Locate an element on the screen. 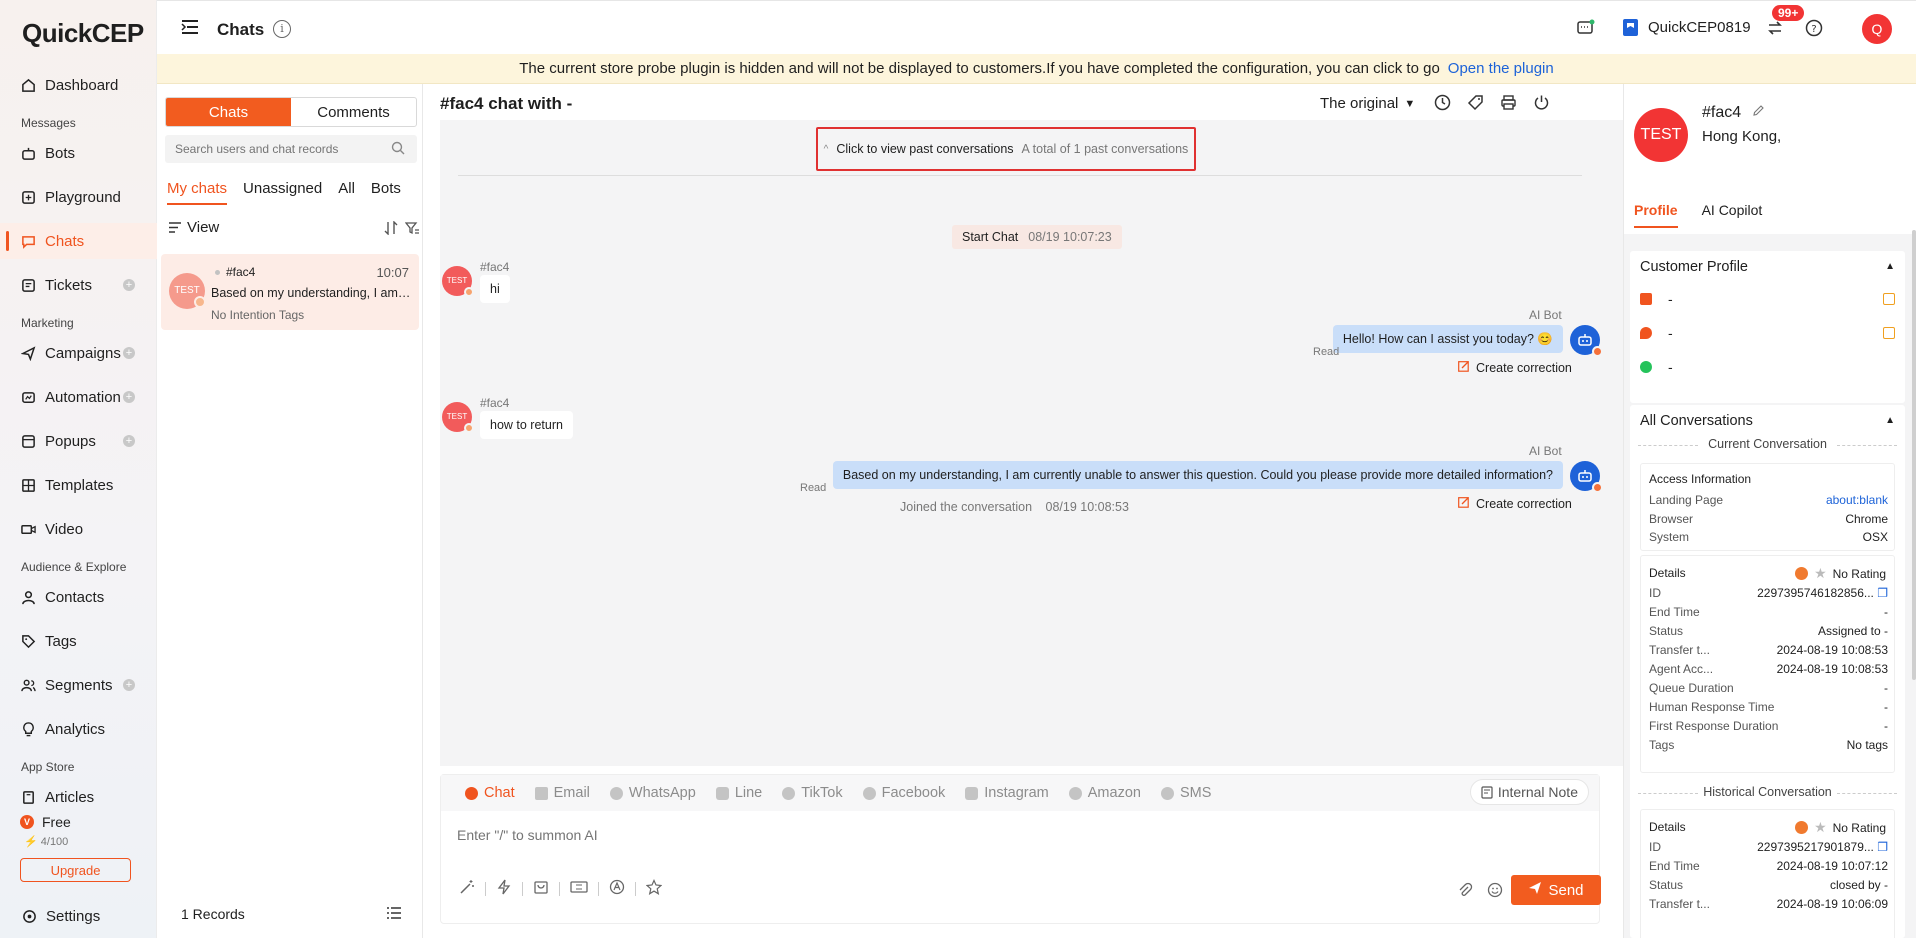 The image size is (1916, 938). ai-assist-icon is located at coordinates (617, 888).